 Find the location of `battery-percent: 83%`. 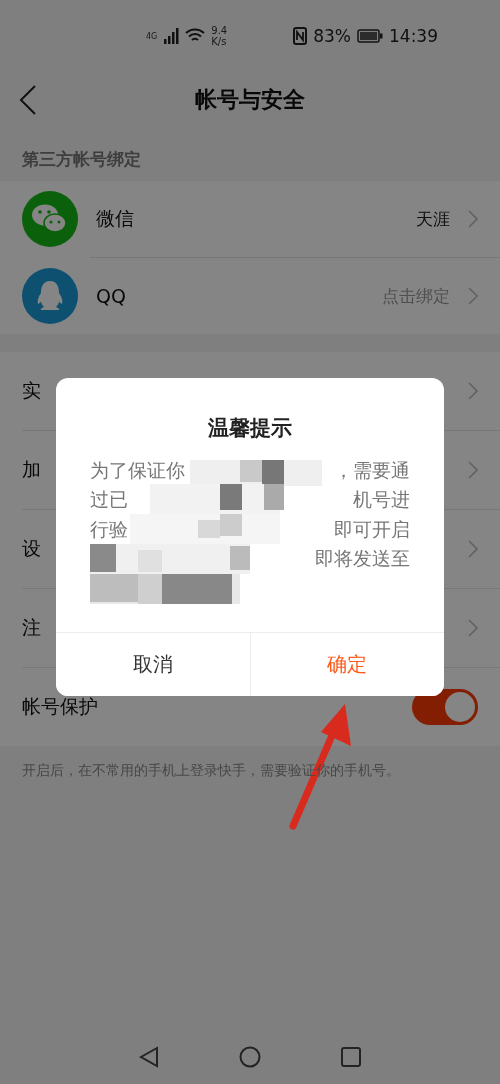

battery-percent: 83% is located at coordinates (332, 36).